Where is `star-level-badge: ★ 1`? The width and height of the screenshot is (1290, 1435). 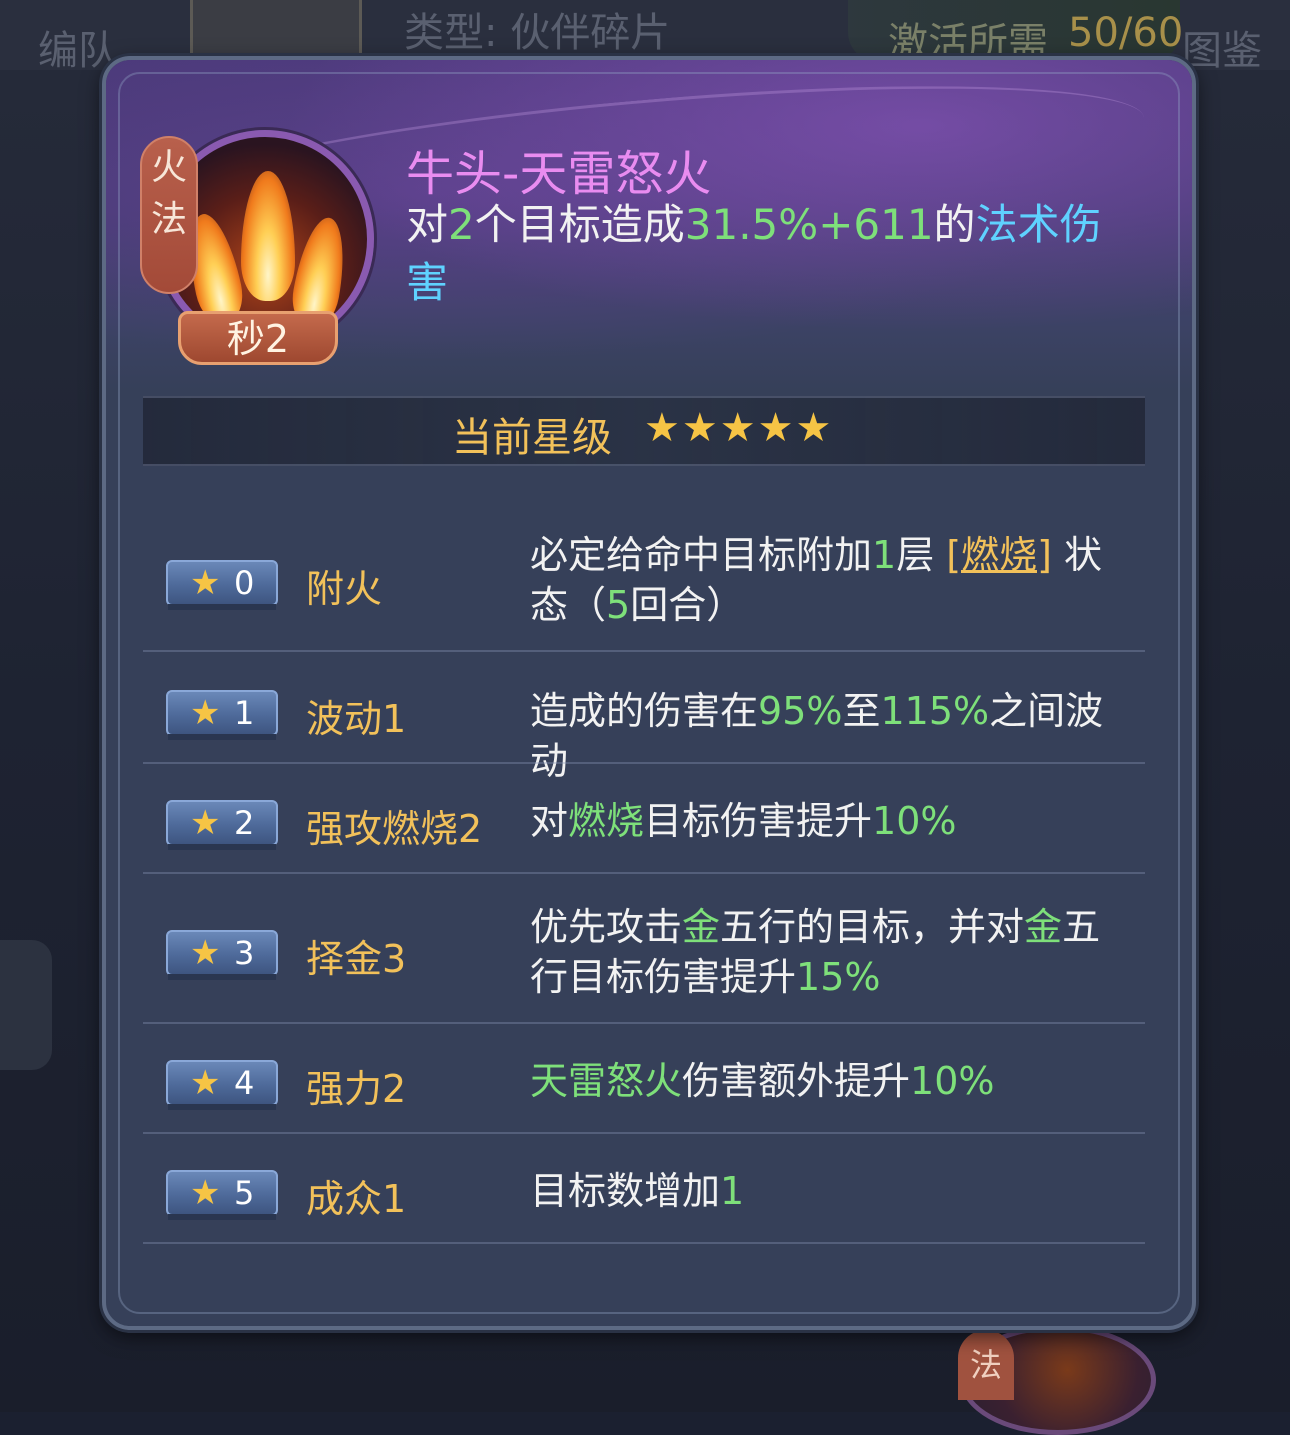
star-level-badge: ★ 1 is located at coordinates (222, 713).